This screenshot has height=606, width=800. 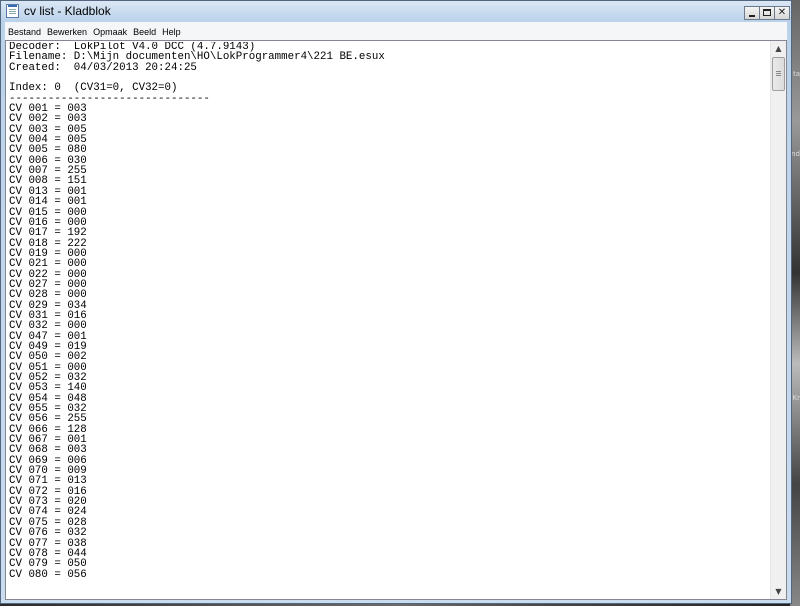 I want to click on text-line: CV 001 = 003, so click(x=48, y=109).